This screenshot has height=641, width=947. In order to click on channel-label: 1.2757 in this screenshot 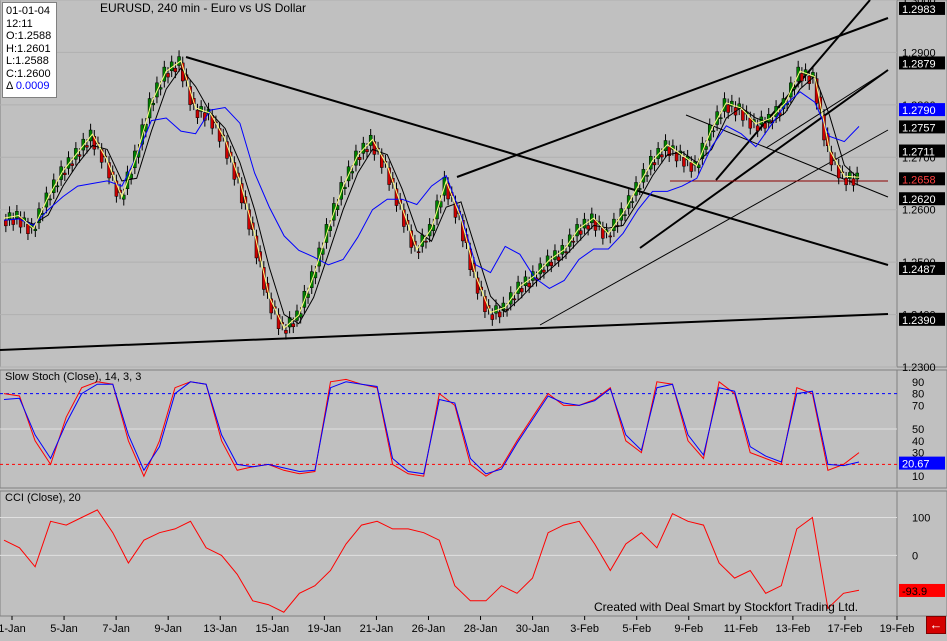, I will do `click(919, 128)`.